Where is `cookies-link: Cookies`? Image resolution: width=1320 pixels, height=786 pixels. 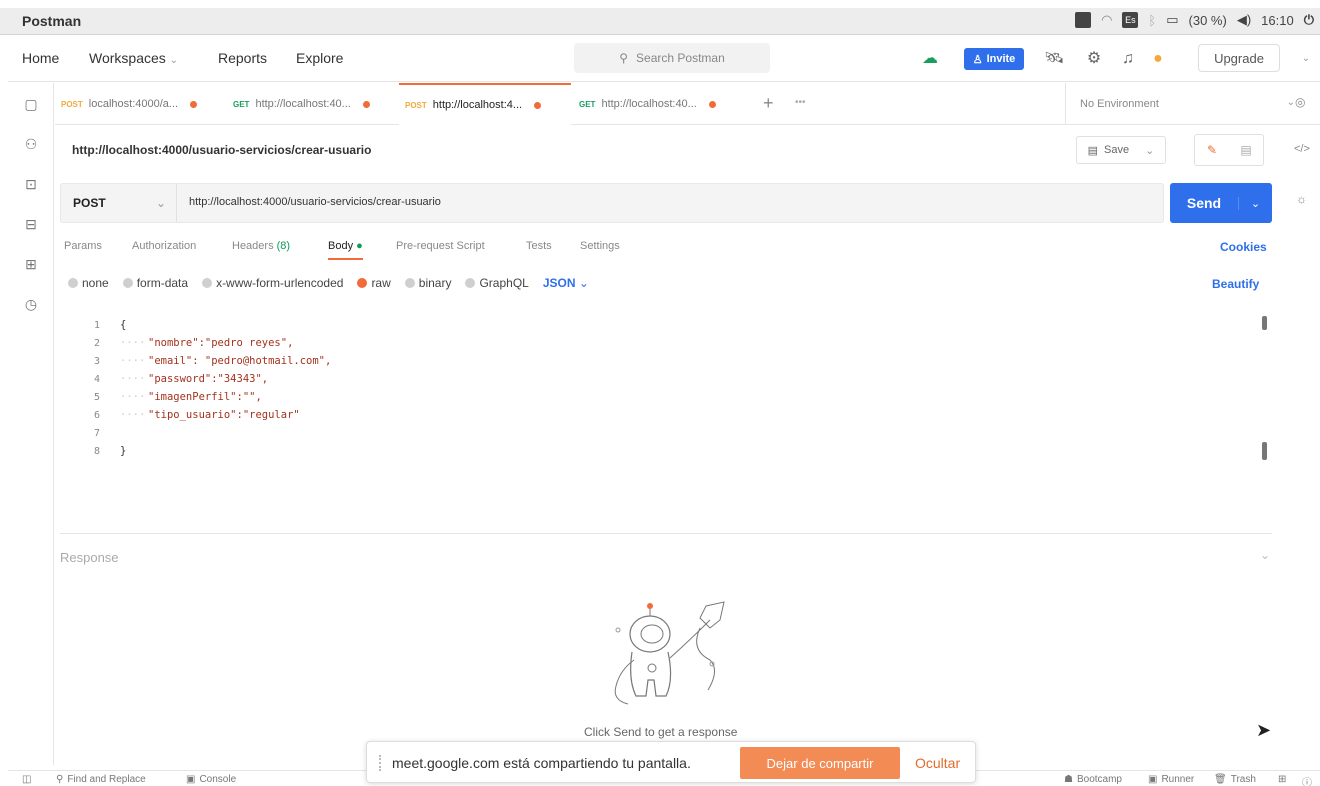 cookies-link: Cookies is located at coordinates (1243, 247).